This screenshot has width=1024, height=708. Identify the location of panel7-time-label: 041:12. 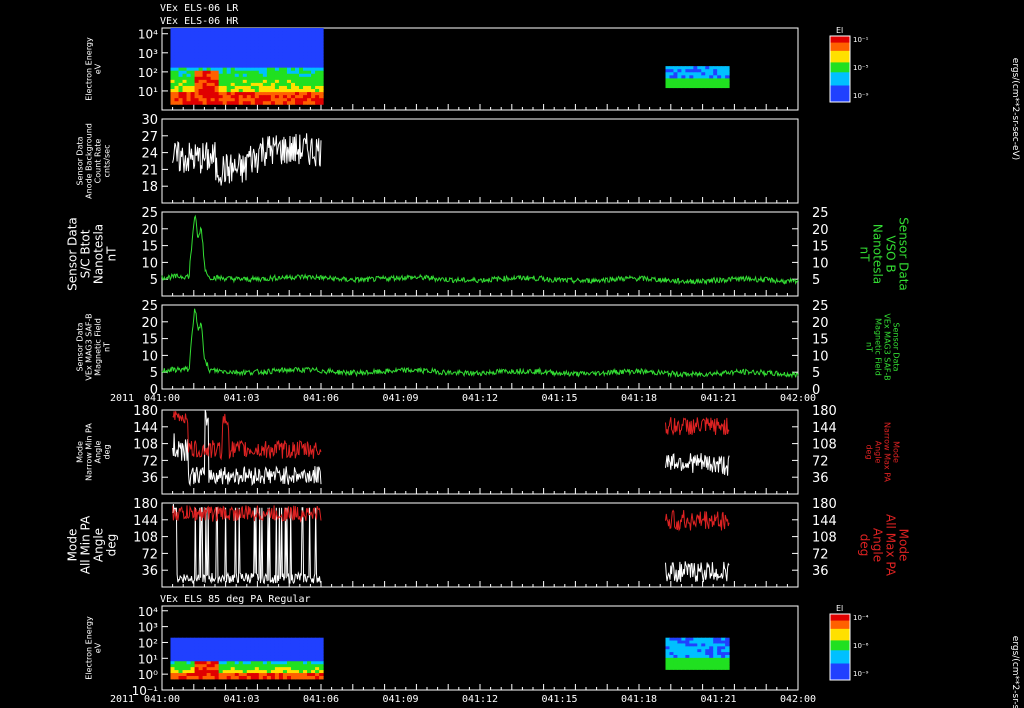
(480, 699).